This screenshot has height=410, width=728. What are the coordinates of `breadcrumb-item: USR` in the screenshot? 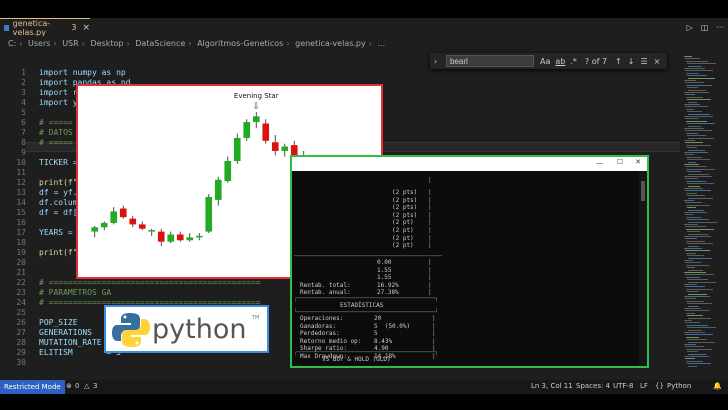 It's located at (70, 43).